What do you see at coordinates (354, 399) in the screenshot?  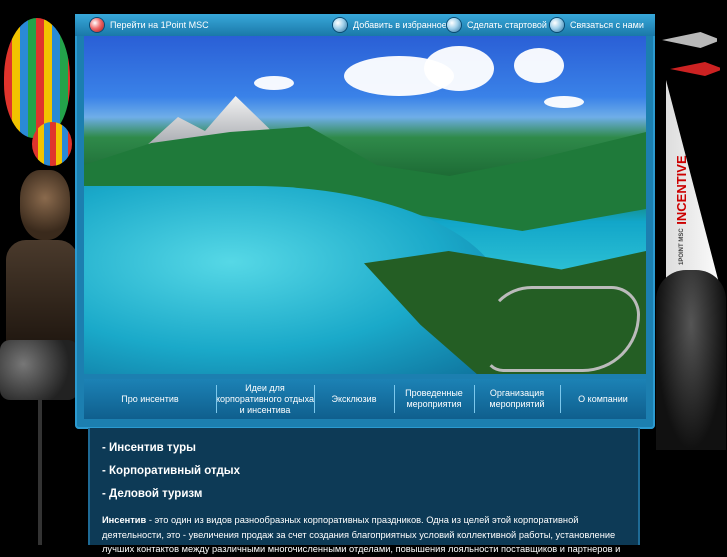 I see `nav-exclusive: Эксклюзив` at bounding box center [354, 399].